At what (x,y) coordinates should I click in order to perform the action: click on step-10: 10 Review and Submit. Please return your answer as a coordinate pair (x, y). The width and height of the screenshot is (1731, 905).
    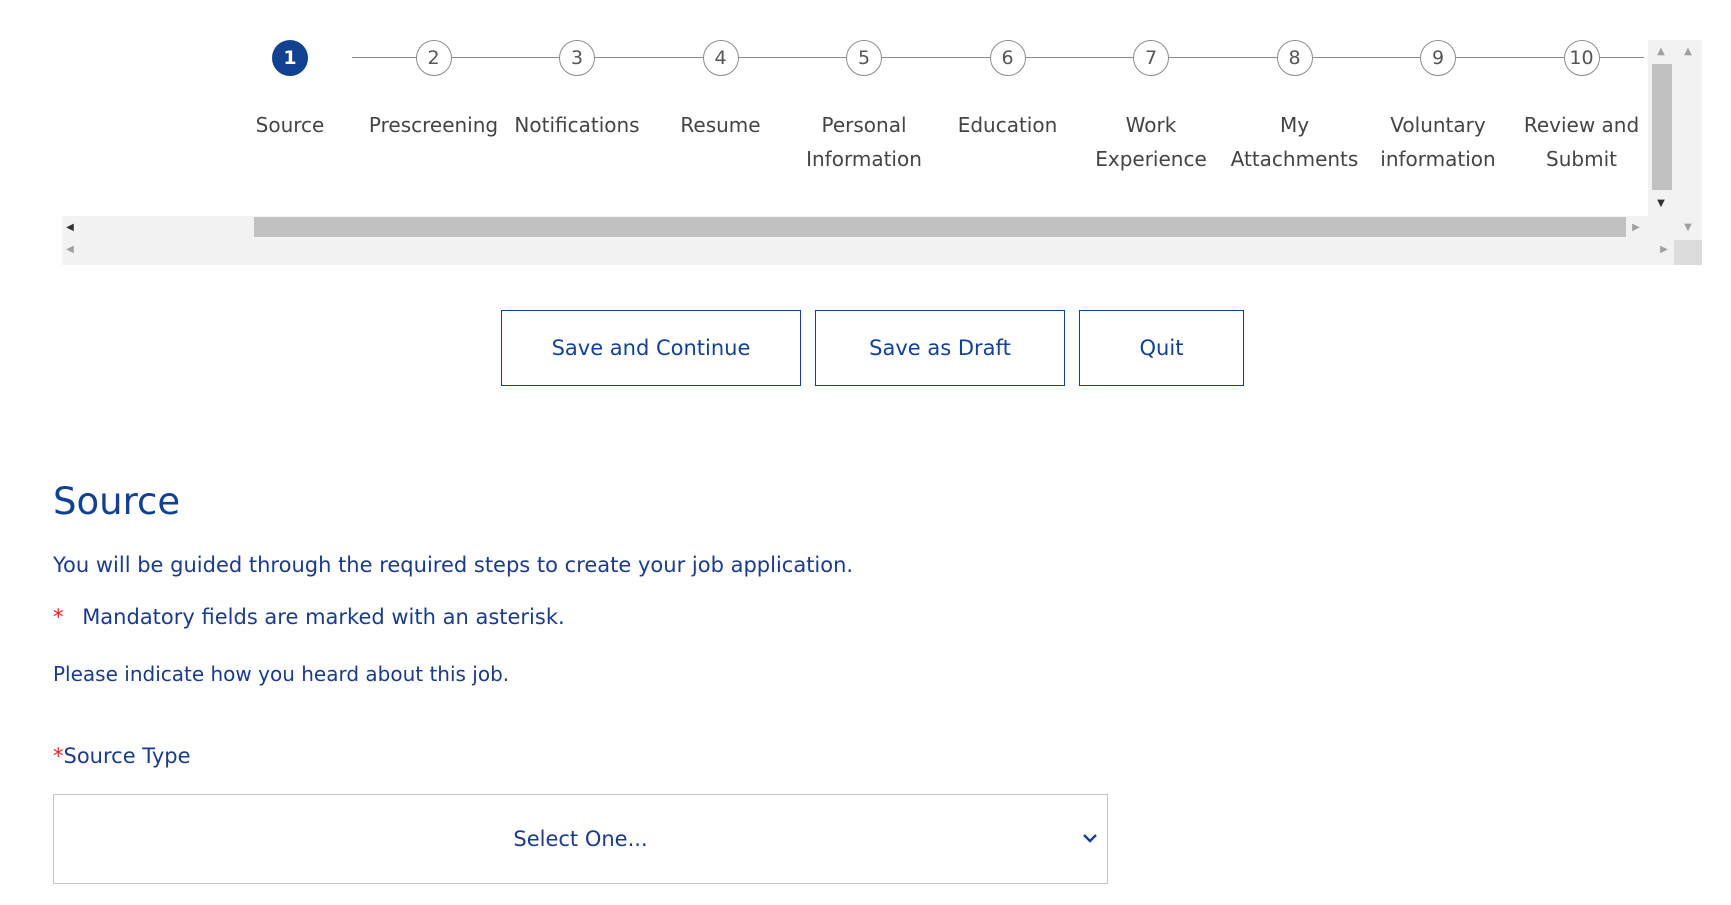
    Looking at the image, I should click on (1582, 108).